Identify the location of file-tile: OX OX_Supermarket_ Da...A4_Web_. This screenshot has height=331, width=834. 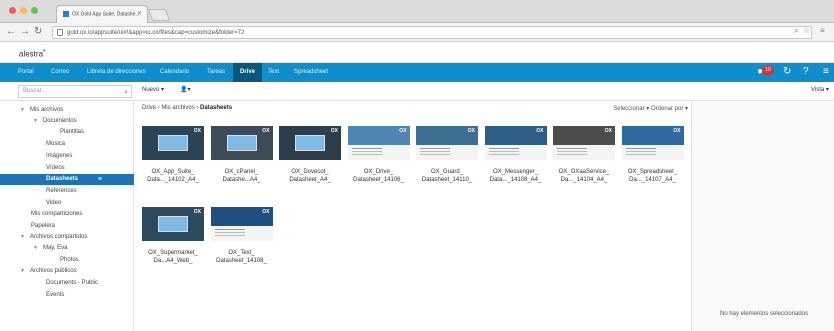
(173, 236).